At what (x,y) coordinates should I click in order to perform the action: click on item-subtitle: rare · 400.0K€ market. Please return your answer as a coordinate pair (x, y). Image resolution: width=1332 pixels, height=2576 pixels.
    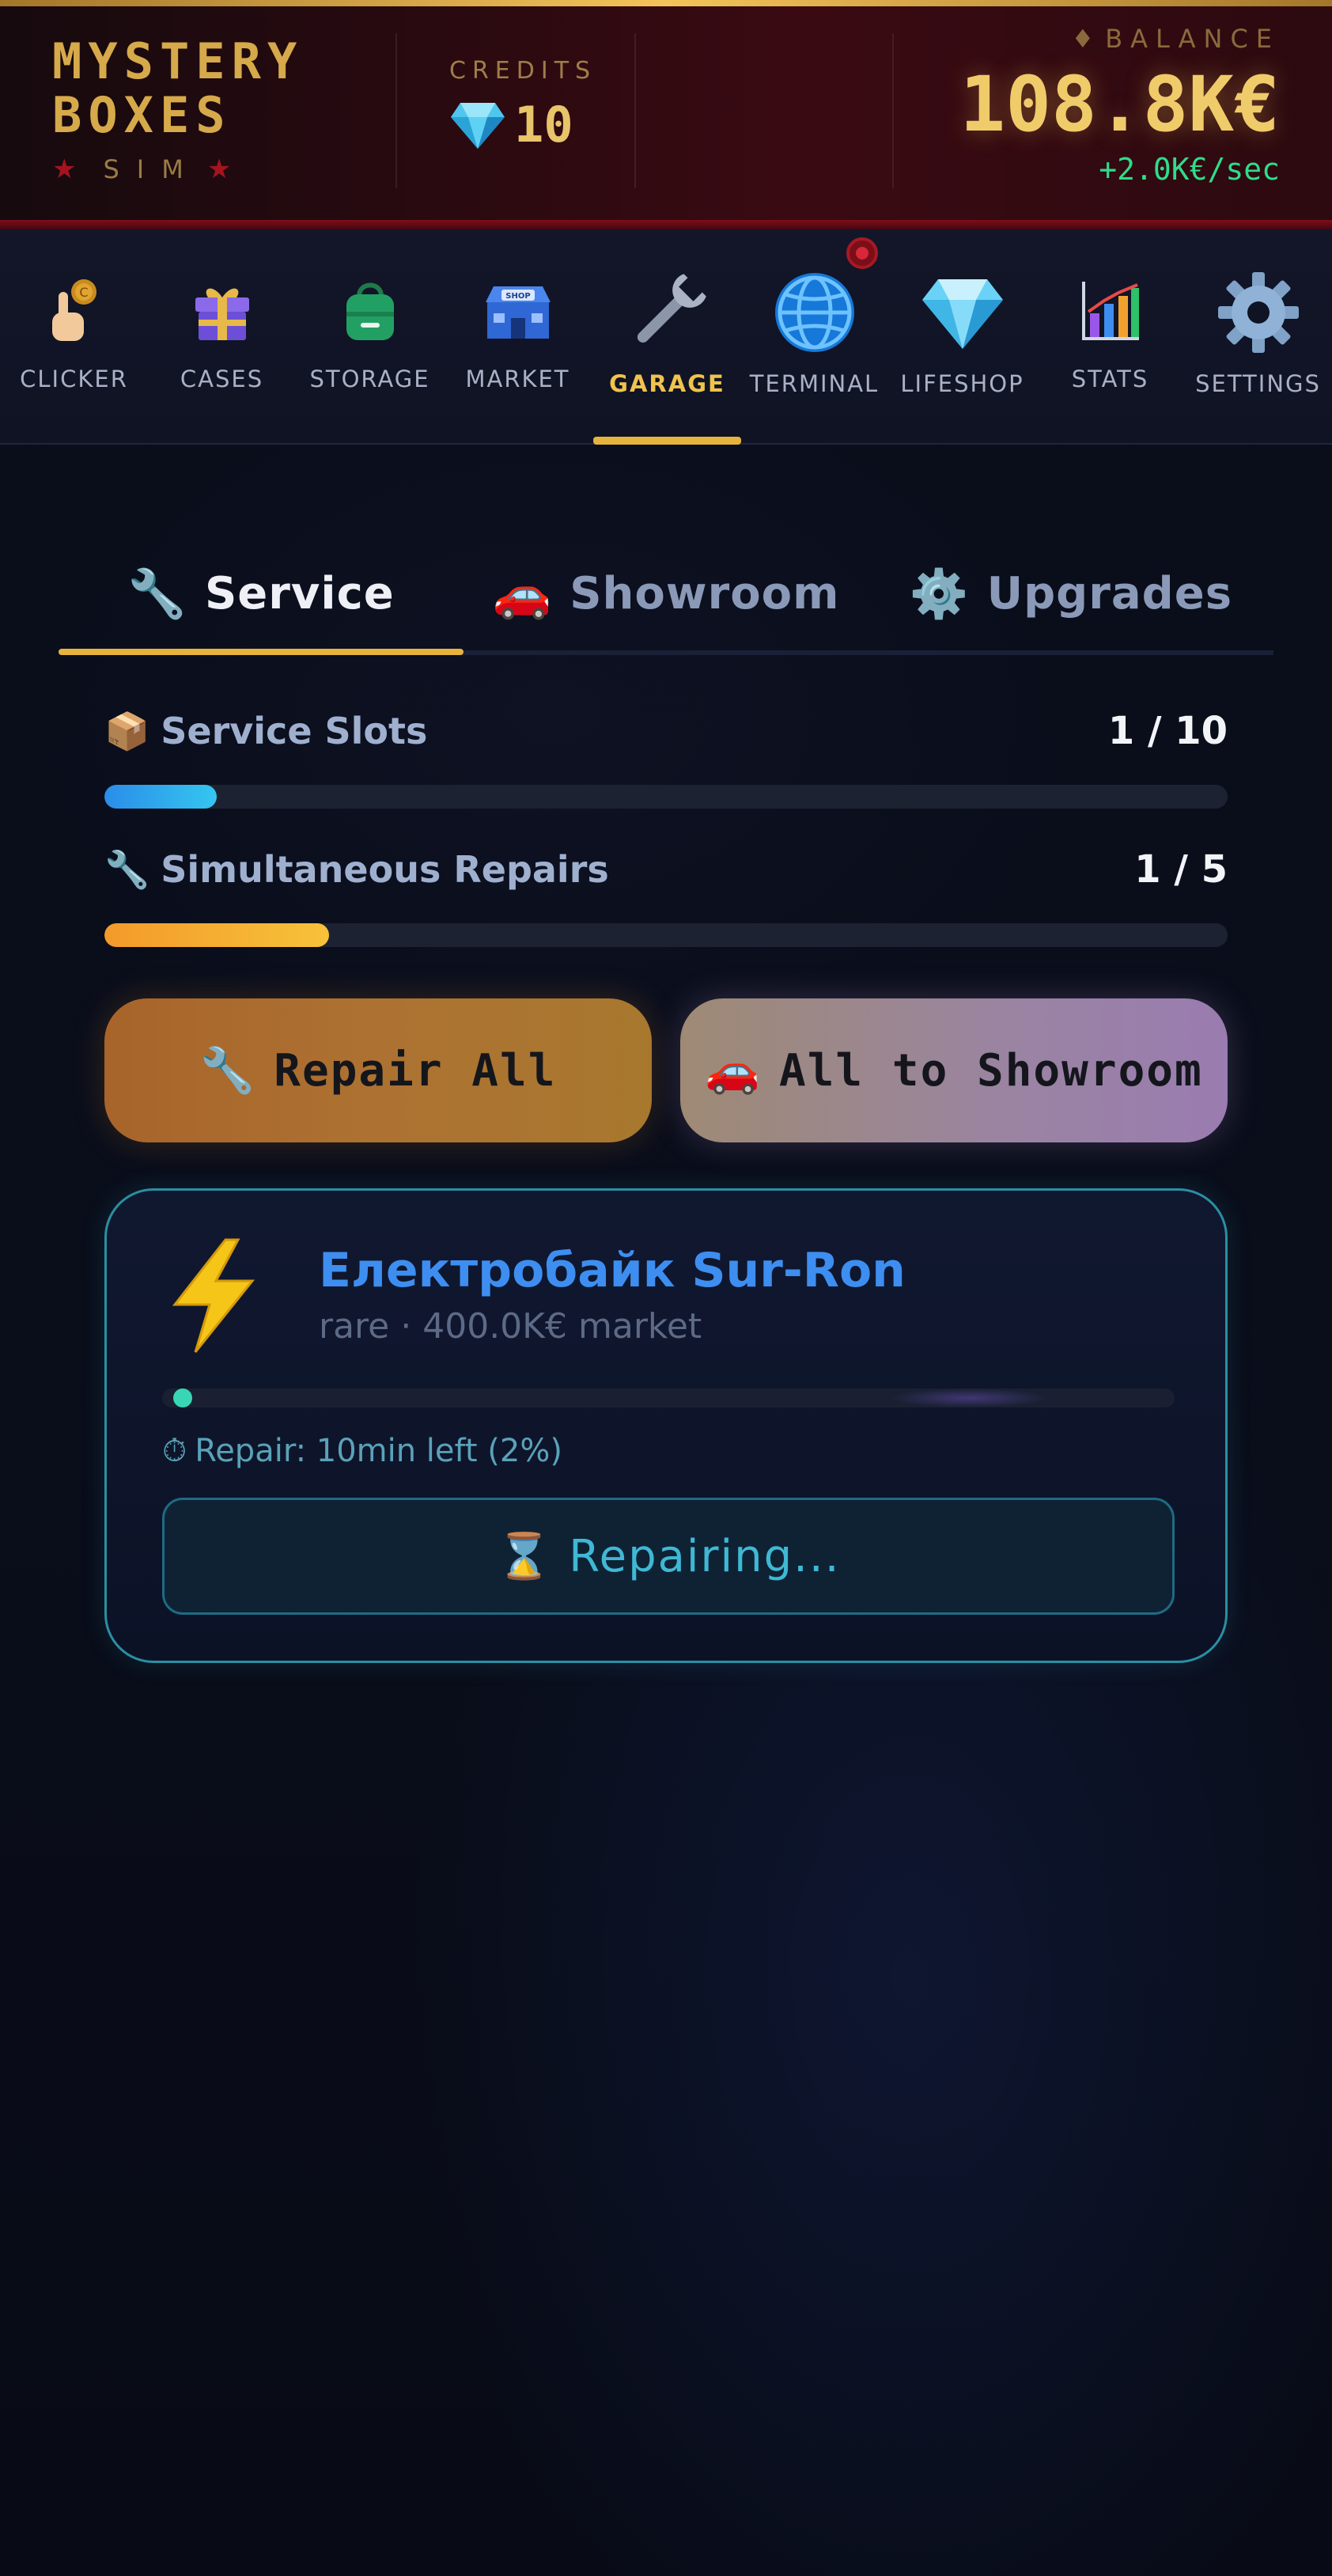
    Looking at the image, I should click on (510, 1326).